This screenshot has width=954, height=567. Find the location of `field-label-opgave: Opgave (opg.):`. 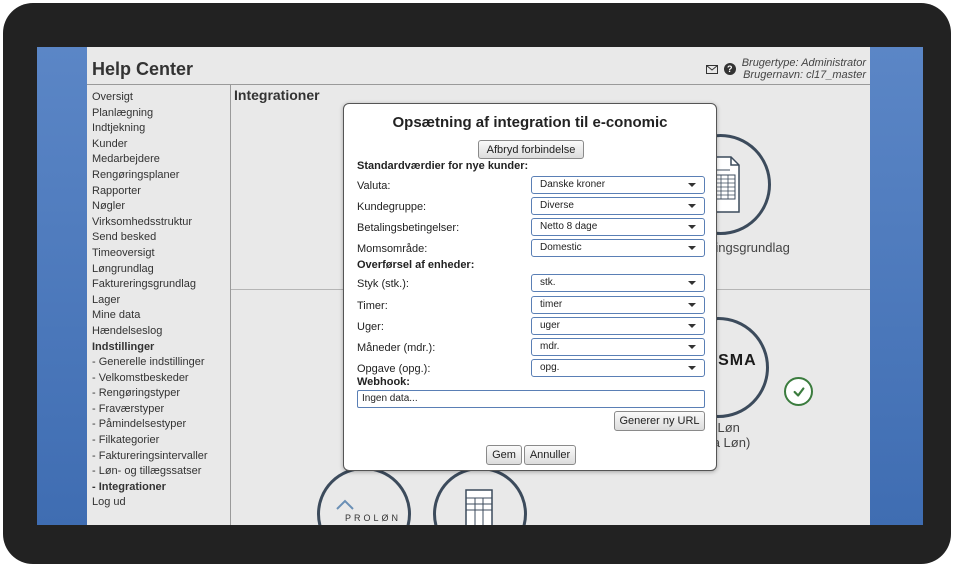

field-label-opgave: Opgave (opg.): is located at coordinates (394, 369).